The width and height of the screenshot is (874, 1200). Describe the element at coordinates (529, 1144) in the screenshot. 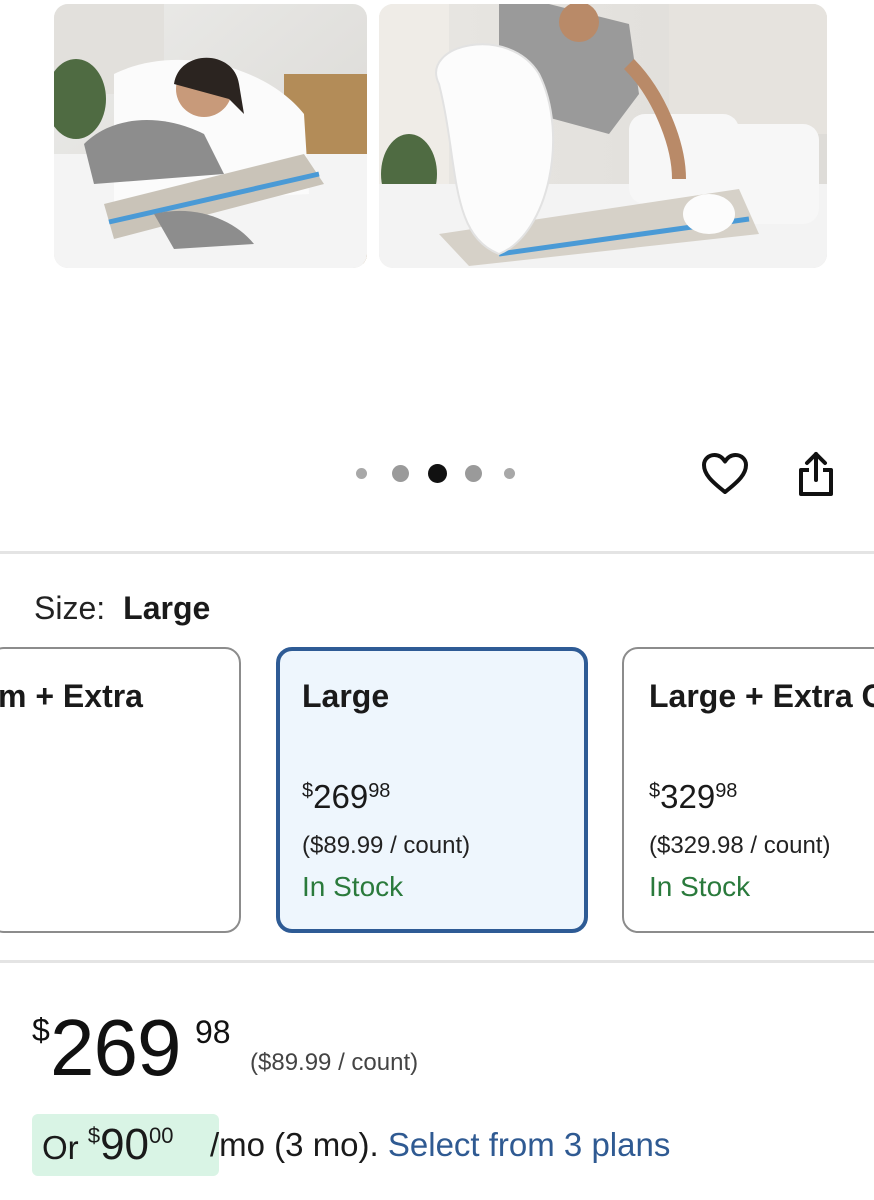

I see `select-plans-link: Select from 3 plans` at that location.